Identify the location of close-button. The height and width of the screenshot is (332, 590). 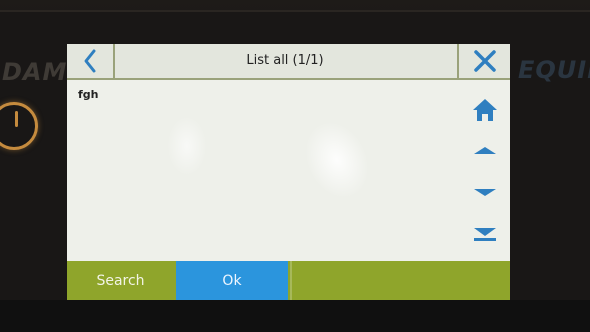
(483, 61).